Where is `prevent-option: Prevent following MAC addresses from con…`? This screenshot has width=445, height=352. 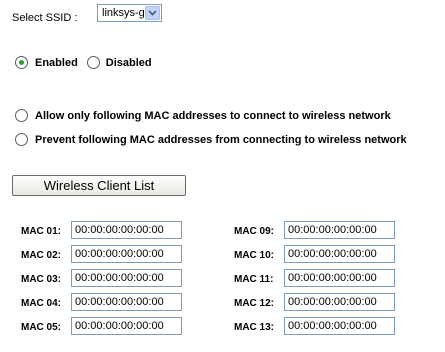
prevent-option: Prevent following MAC addresses from con… is located at coordinates (211, 139).